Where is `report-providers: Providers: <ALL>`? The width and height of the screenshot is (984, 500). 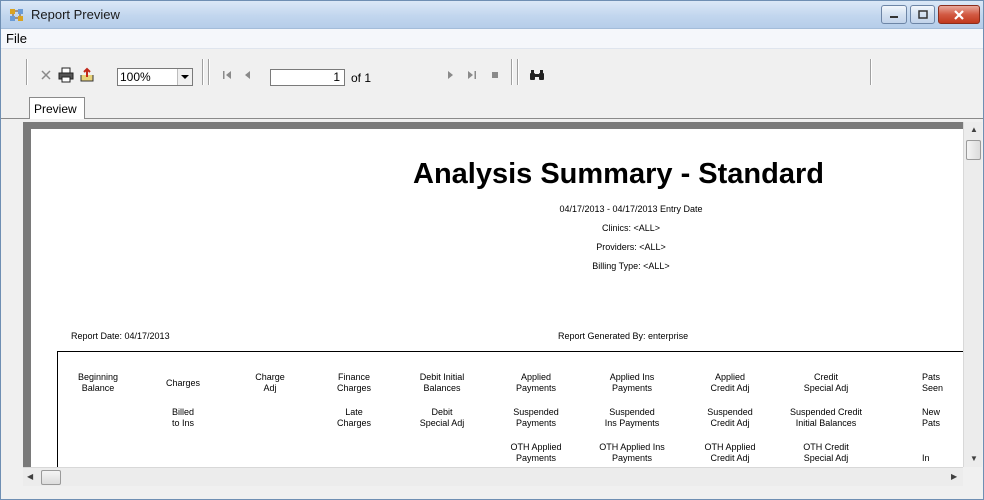 report-providers: Providers: <ALL> is located at coordinates (631, 247).